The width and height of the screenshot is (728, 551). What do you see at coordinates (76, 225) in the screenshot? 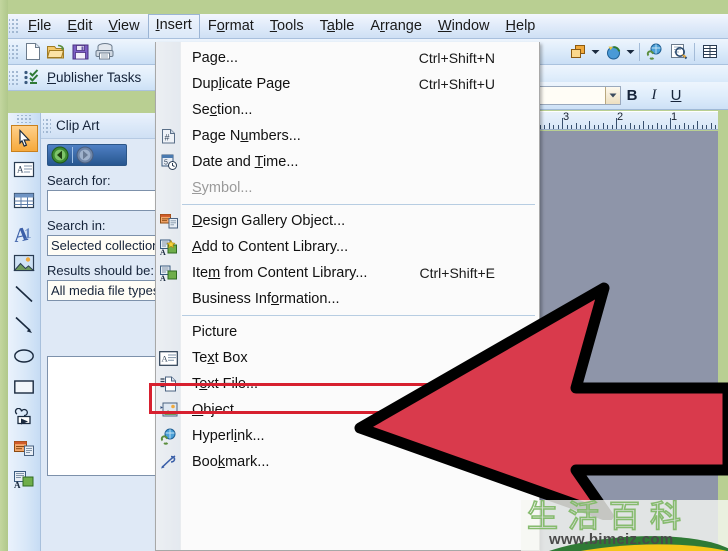
I see `search-in-label: Search in:` at bounding box center [76, 225].